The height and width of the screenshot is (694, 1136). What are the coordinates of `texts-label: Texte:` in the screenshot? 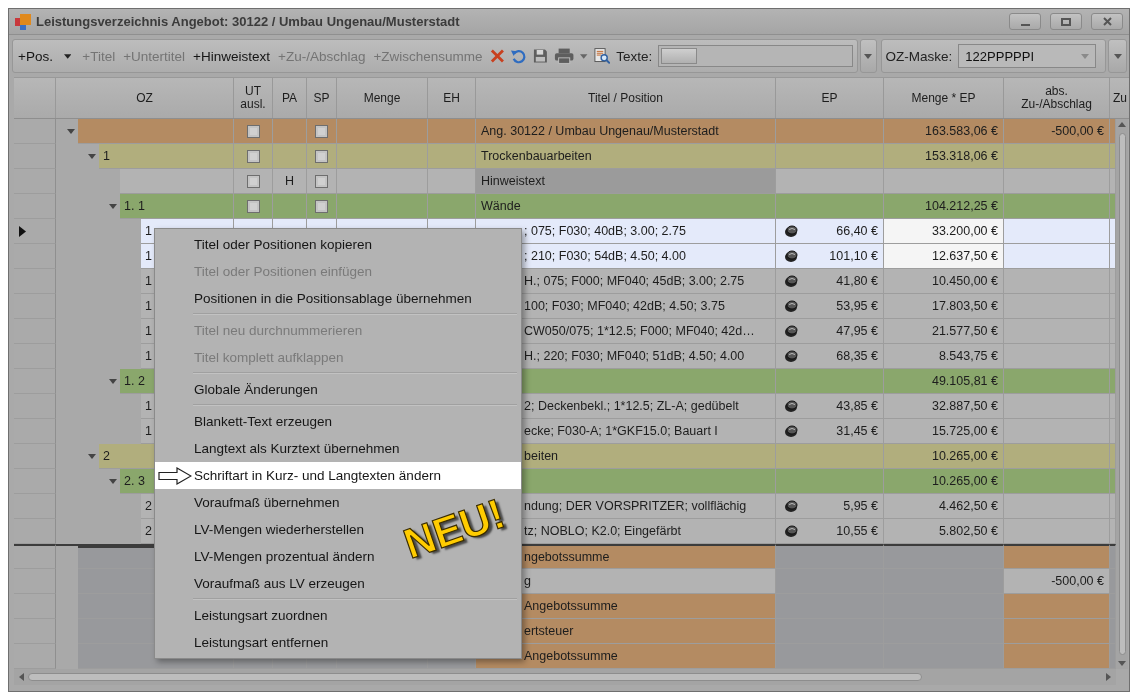 It's located at (634, 56).